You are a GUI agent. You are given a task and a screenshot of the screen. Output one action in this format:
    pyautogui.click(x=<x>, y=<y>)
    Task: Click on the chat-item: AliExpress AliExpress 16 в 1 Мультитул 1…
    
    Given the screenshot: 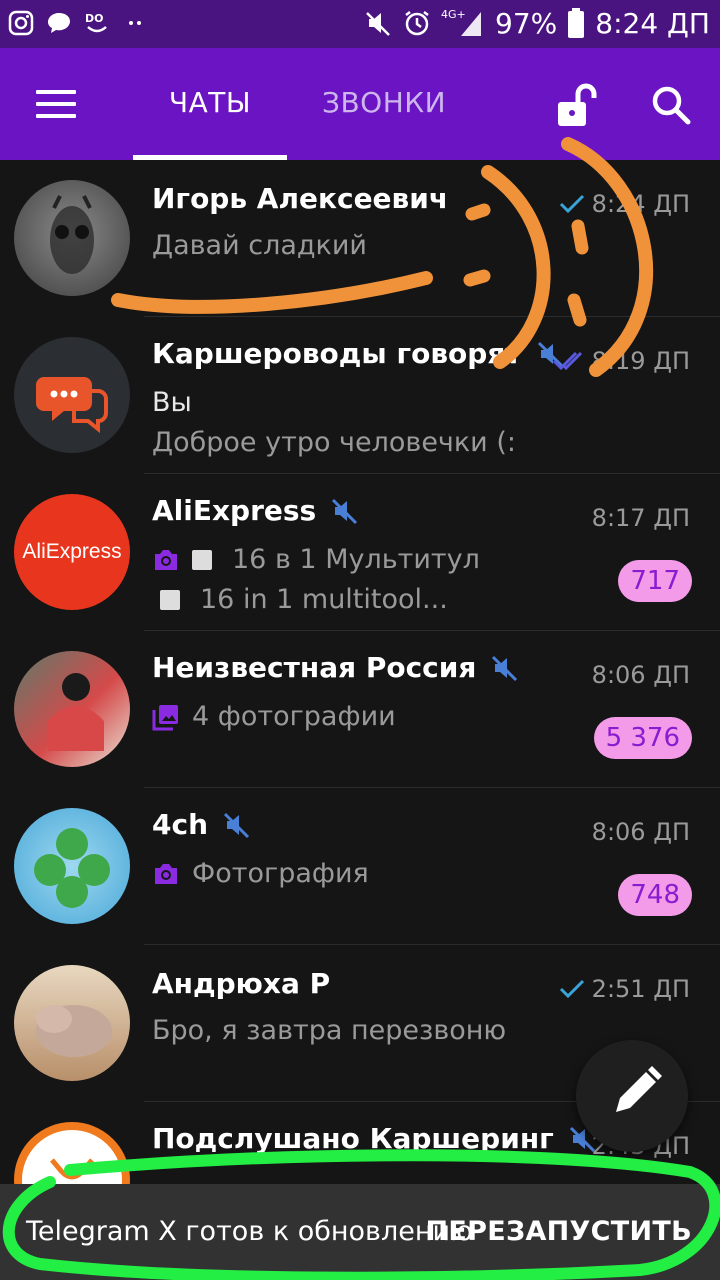 What is the action you would take?
    pyautogui.click(x=360, y=552)
    